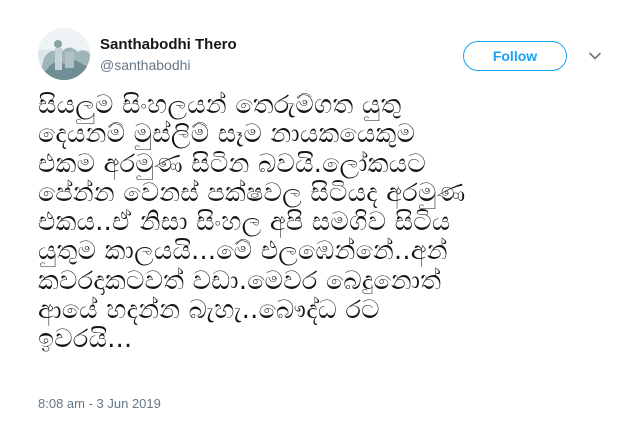  I want to click on avatar-image-icon, so click(64, 54).